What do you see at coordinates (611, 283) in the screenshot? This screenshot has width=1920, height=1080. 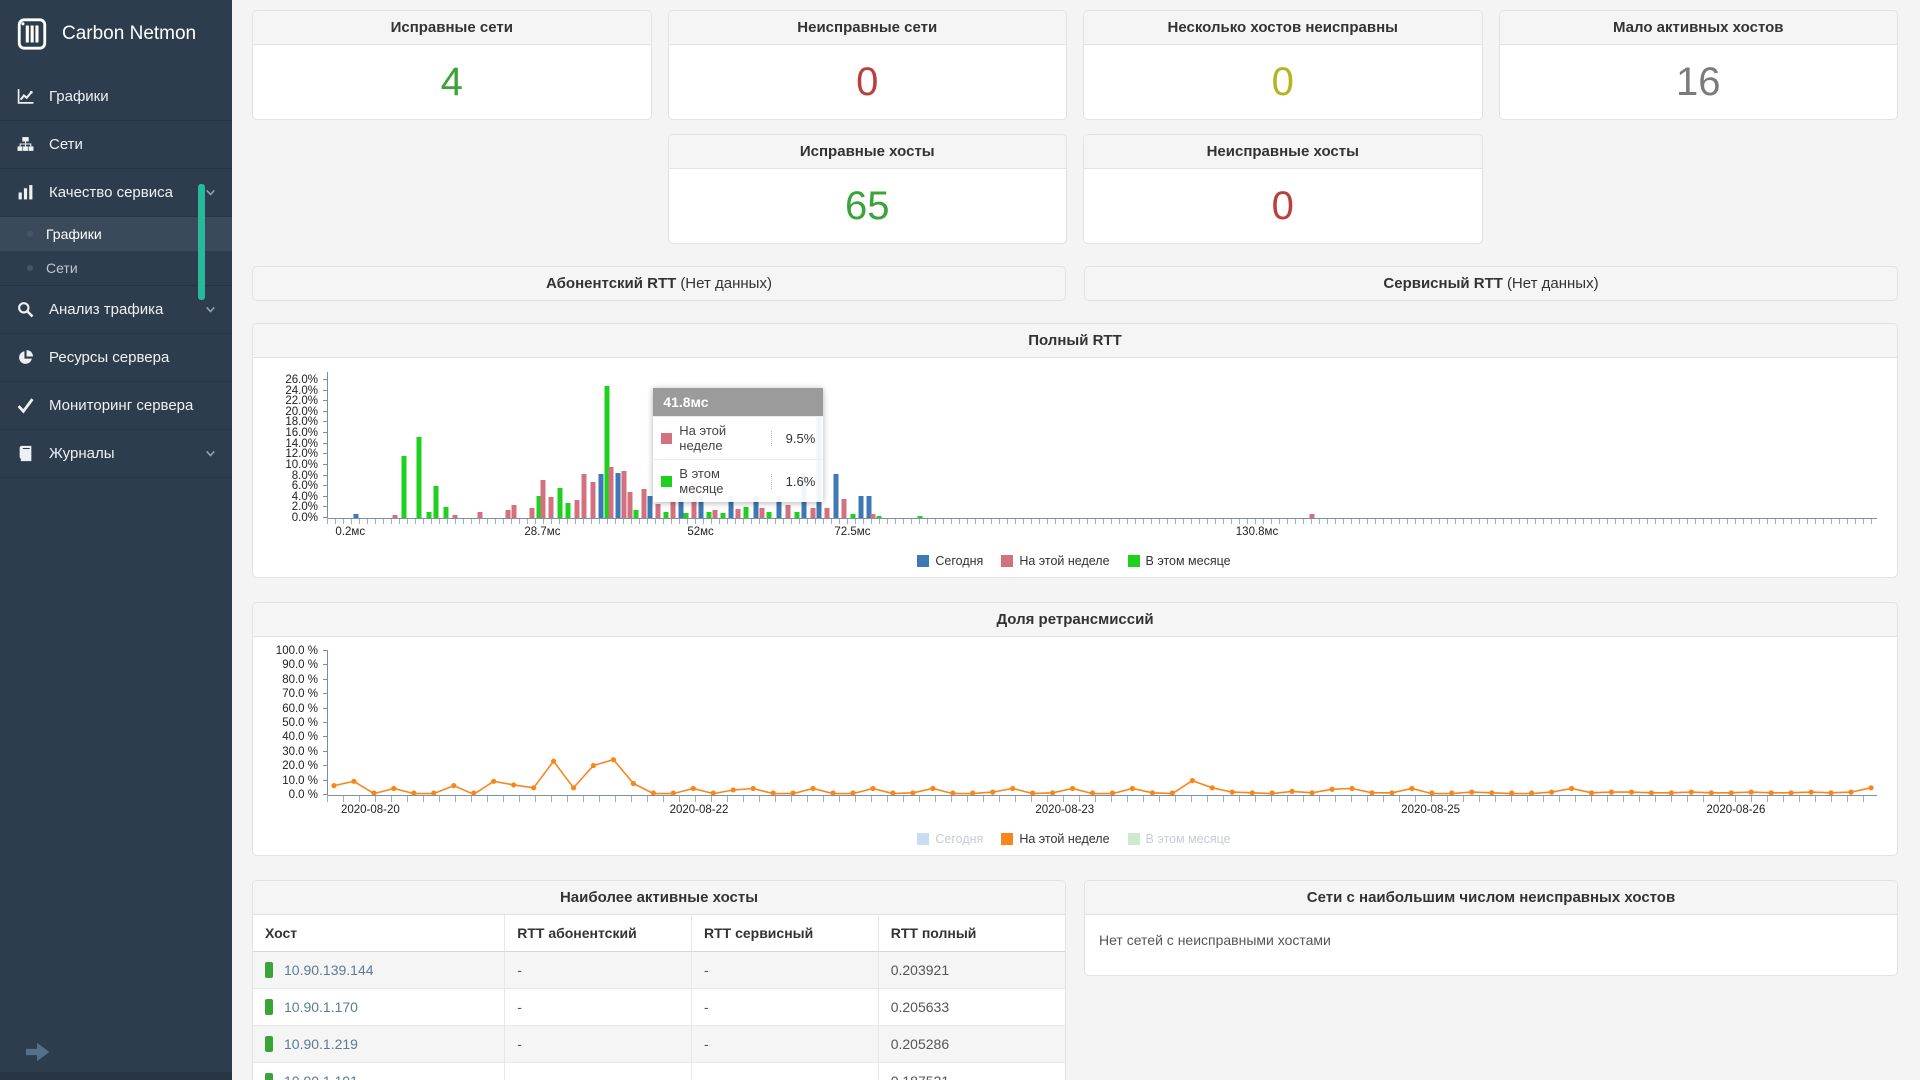 I see `client-rtt-title: Абонентский RTT` at bounding box center [611, 283].